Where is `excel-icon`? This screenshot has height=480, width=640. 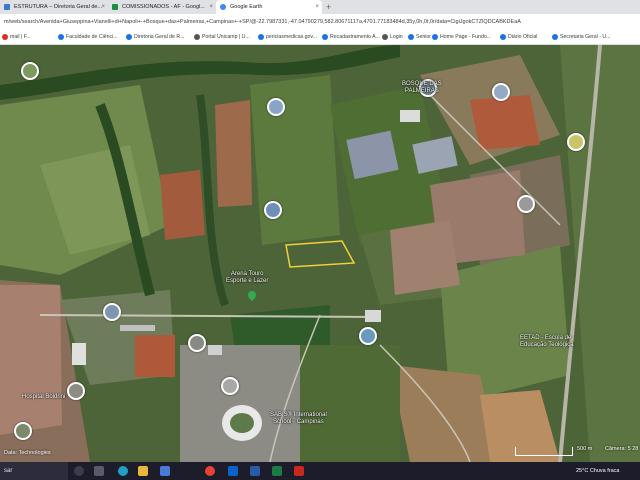 excel-icon is located at coordinates (277, 471).